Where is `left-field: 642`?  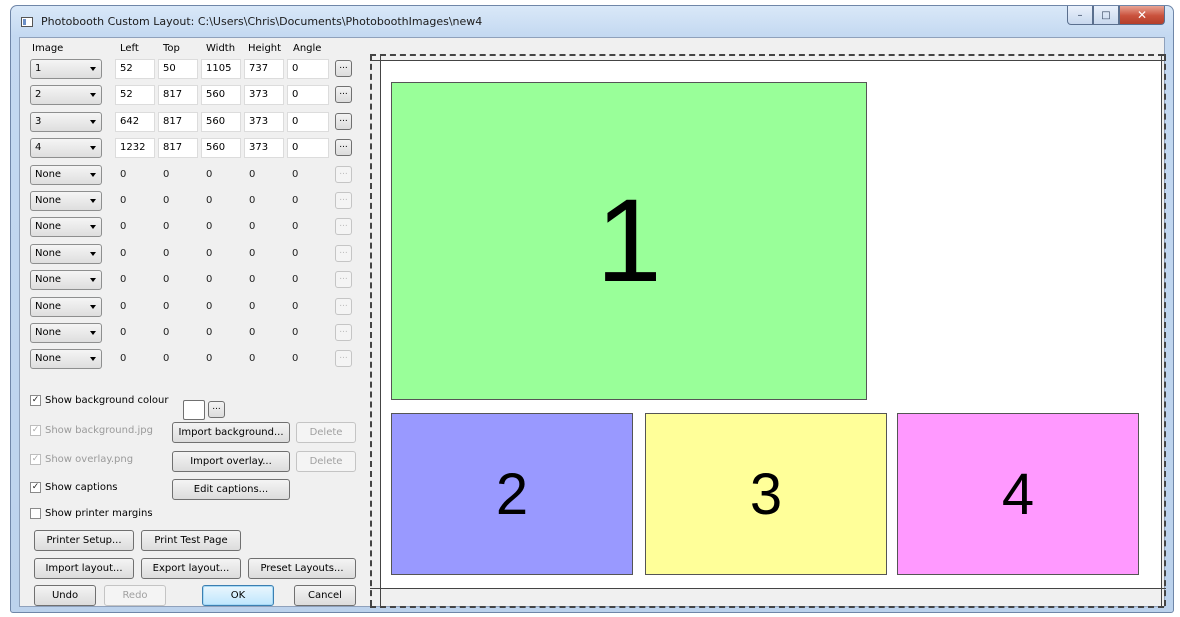 left-field: 642 is located at coordinates (135, 121).